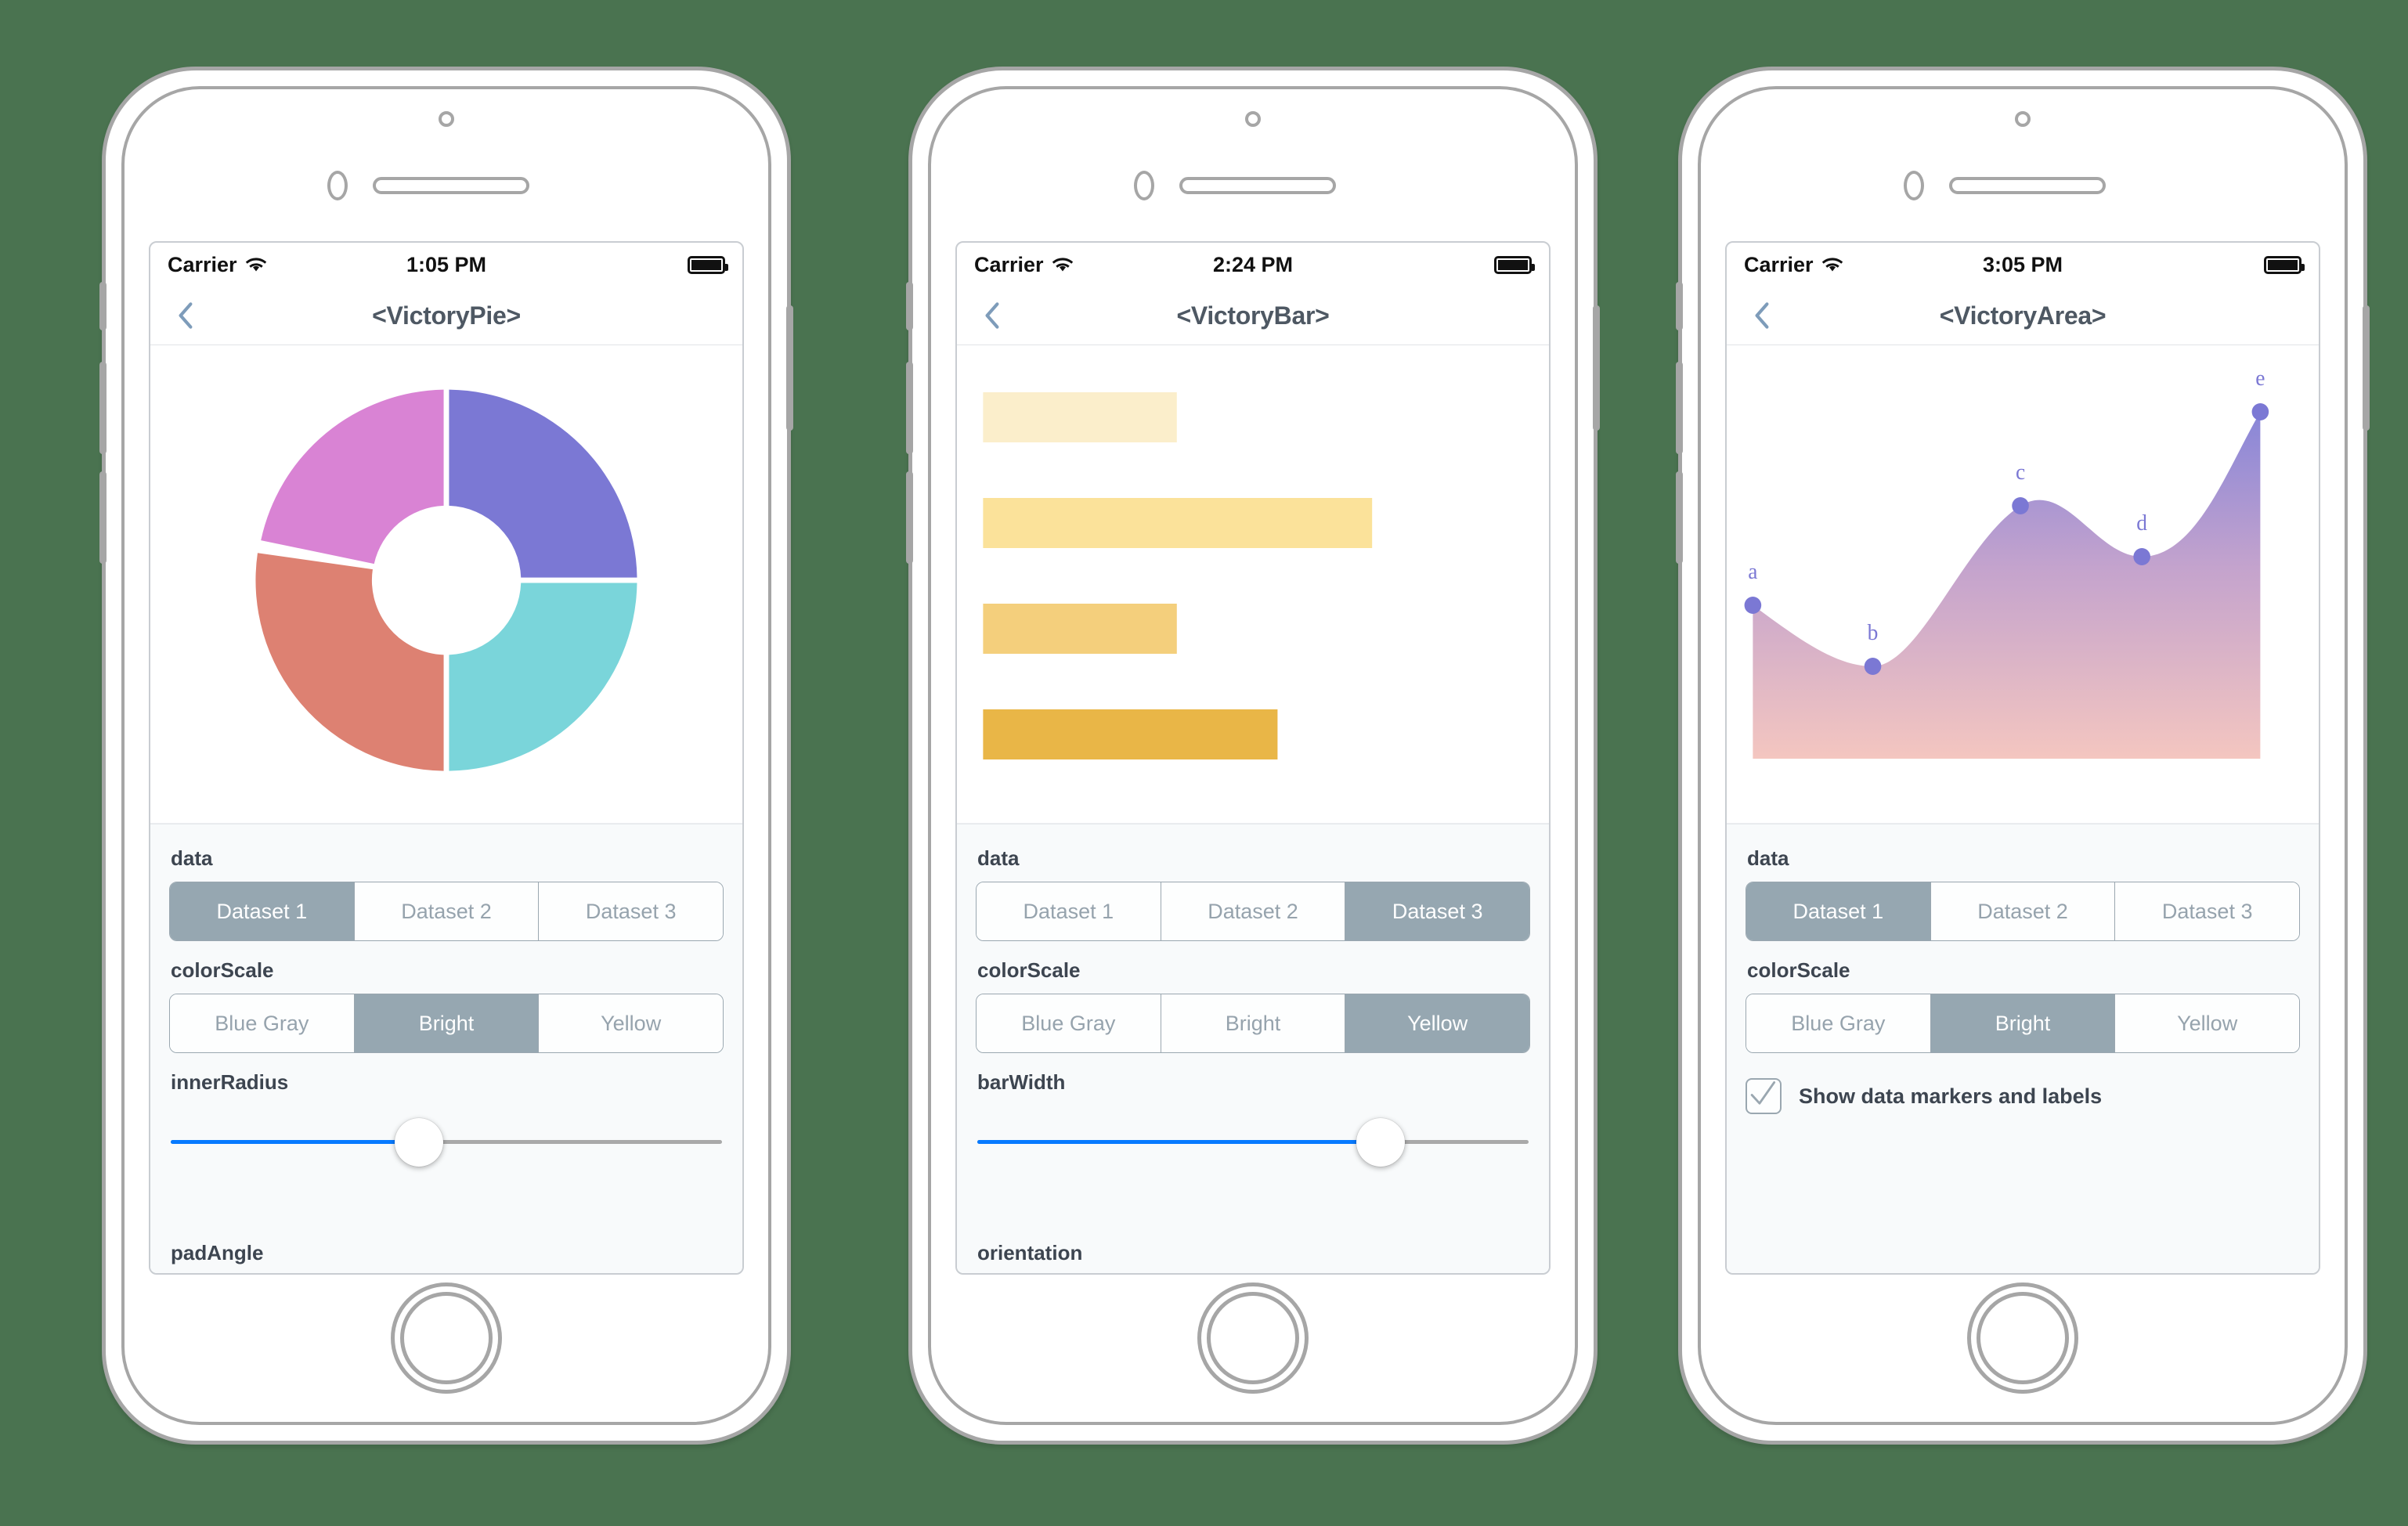  I want to click on status-bar-3: Carrier 3:05 PM, so click(2023, 265).